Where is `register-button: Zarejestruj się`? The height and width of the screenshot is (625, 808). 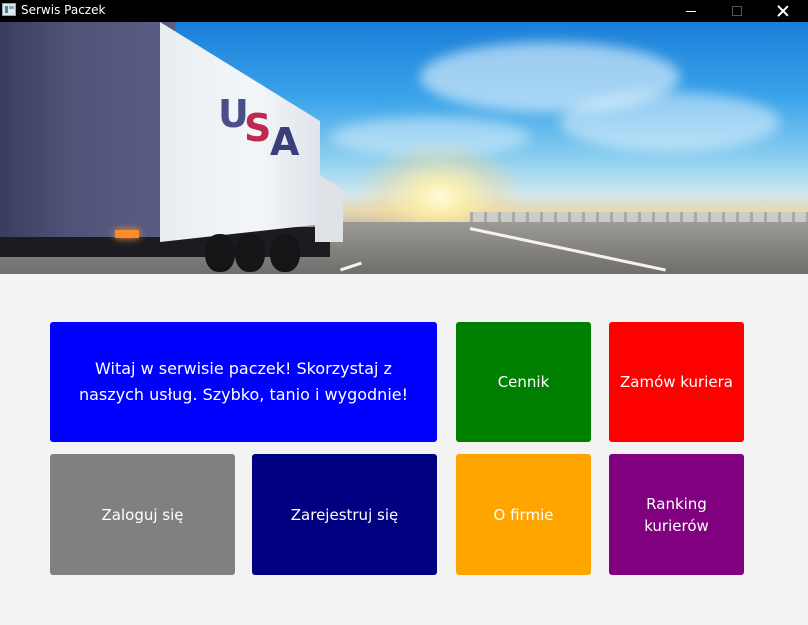
register-button: Zarejestruj się is located at coordinates (344, 514).